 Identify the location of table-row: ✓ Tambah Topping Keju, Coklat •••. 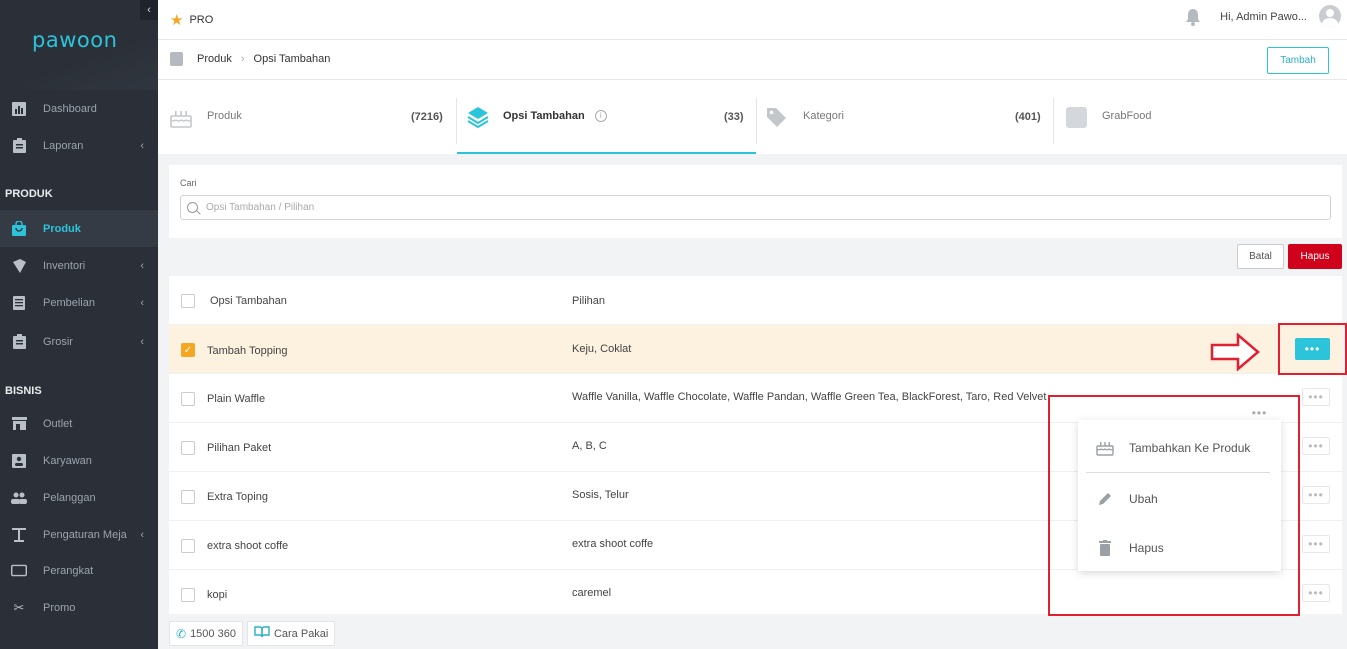
(755, 349).